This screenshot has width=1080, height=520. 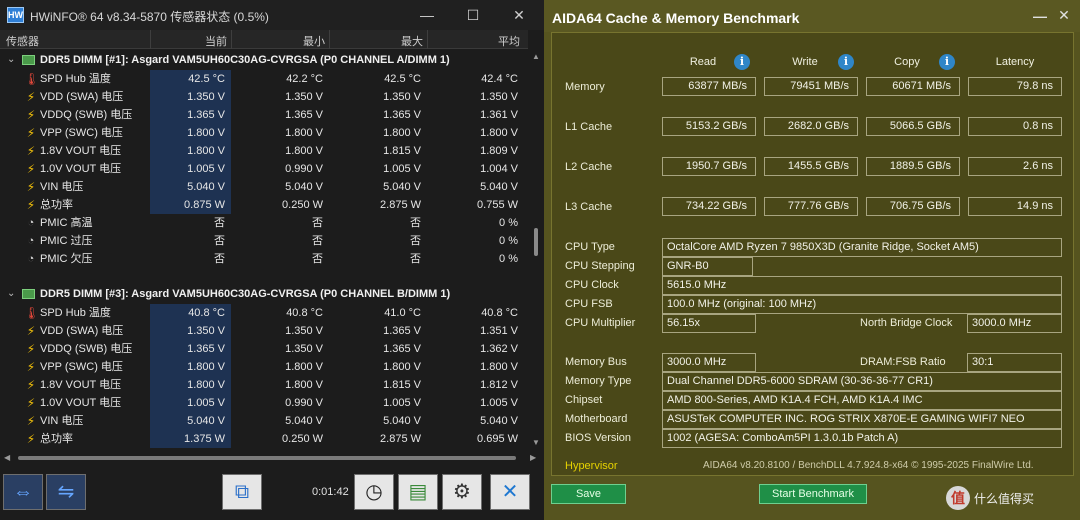 I want to click on cpu-fsb-label: CPU FSB, so click(x=589, y=304).